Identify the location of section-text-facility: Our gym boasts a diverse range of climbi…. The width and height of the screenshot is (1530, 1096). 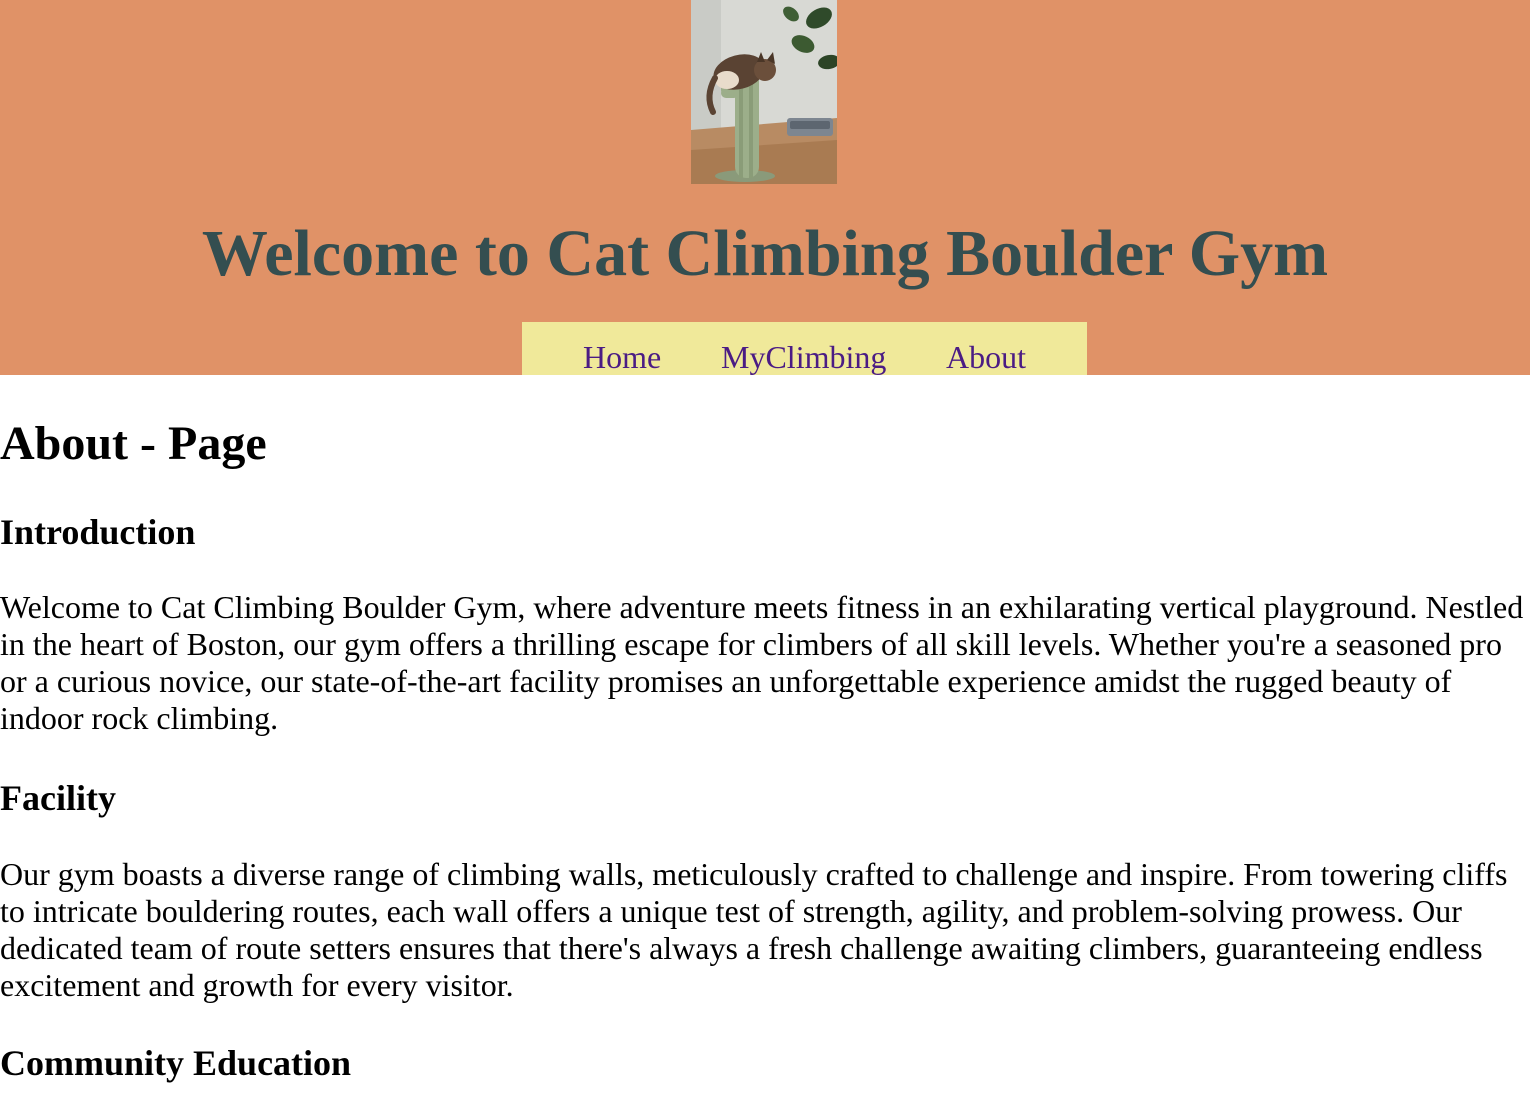
(754, 929).